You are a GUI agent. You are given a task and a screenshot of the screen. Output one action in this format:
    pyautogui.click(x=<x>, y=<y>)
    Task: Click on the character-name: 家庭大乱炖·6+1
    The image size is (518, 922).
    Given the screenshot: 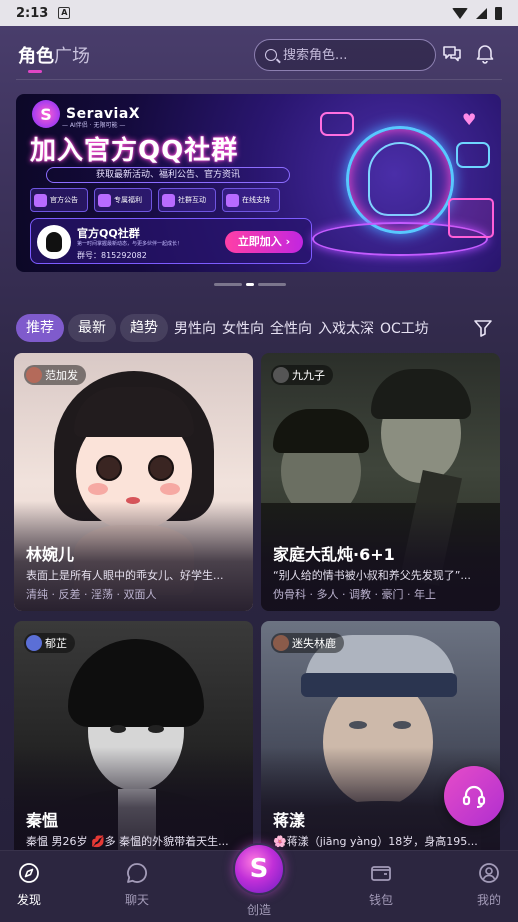 What is the action you would take?
    pyautogui.click(x=334, y=554)
    